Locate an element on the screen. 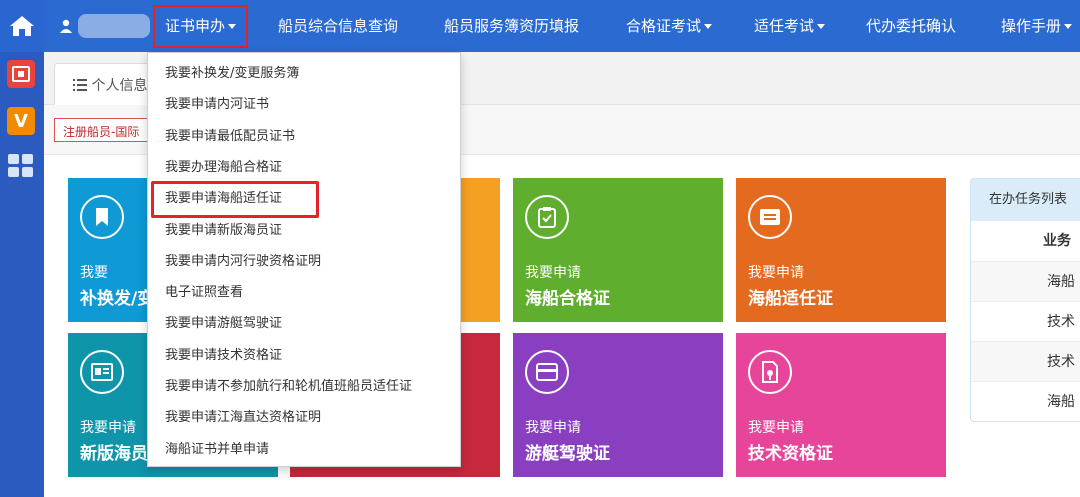 Image resolution: width=1080 pixels, height=497 pixels. dropdown-item: 我要办理海船合格证 is located at coordinates (223, 168).